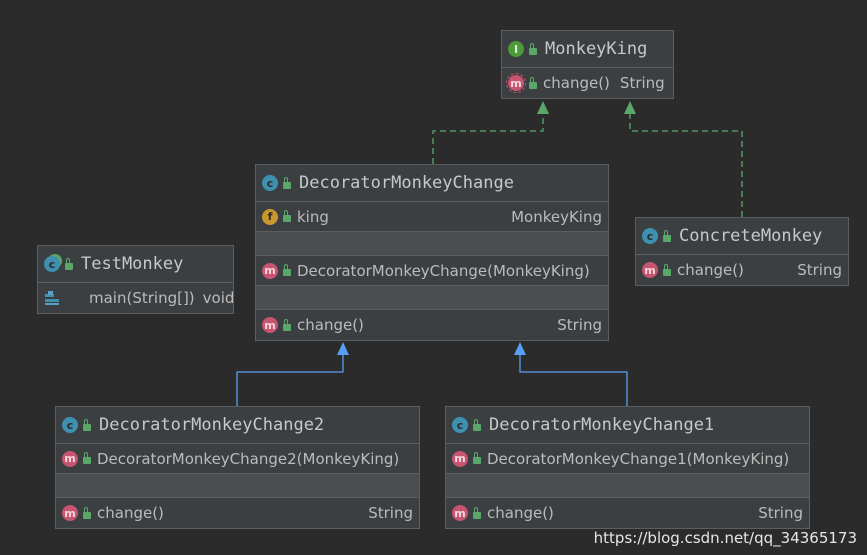 The height and width of the screenshot is (555, 867). What do you see at coordinates (52, 264) in the screenshot?
I see `runnable-class-icon: c` at bounding box center [52, 264].